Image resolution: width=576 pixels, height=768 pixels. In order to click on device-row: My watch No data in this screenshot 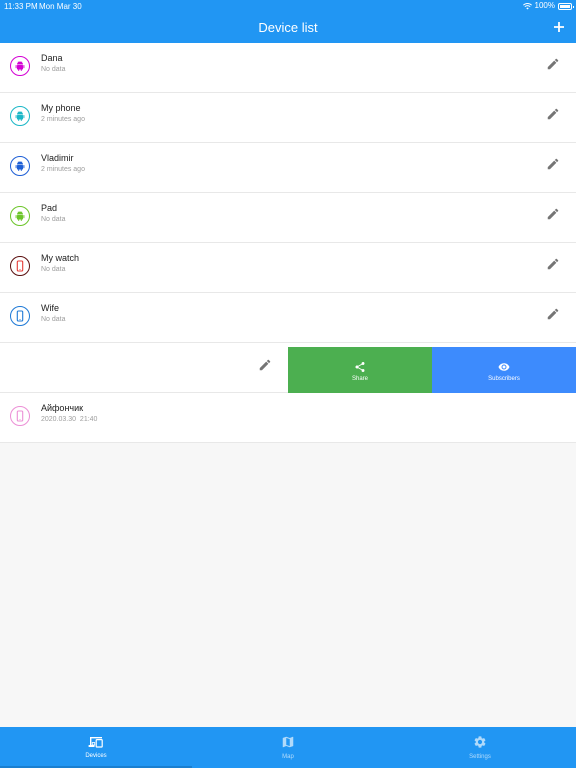, I will do `click(288, 268)`.